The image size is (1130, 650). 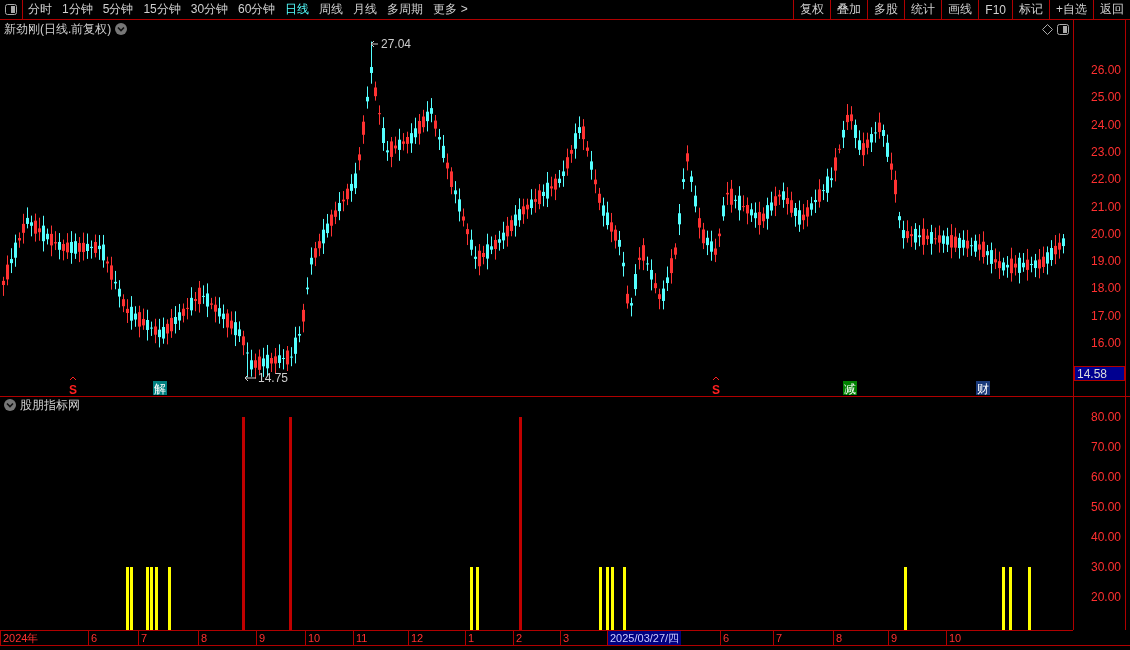 I want to click on axis-label: 80.00, so click(x=1105, y=417).